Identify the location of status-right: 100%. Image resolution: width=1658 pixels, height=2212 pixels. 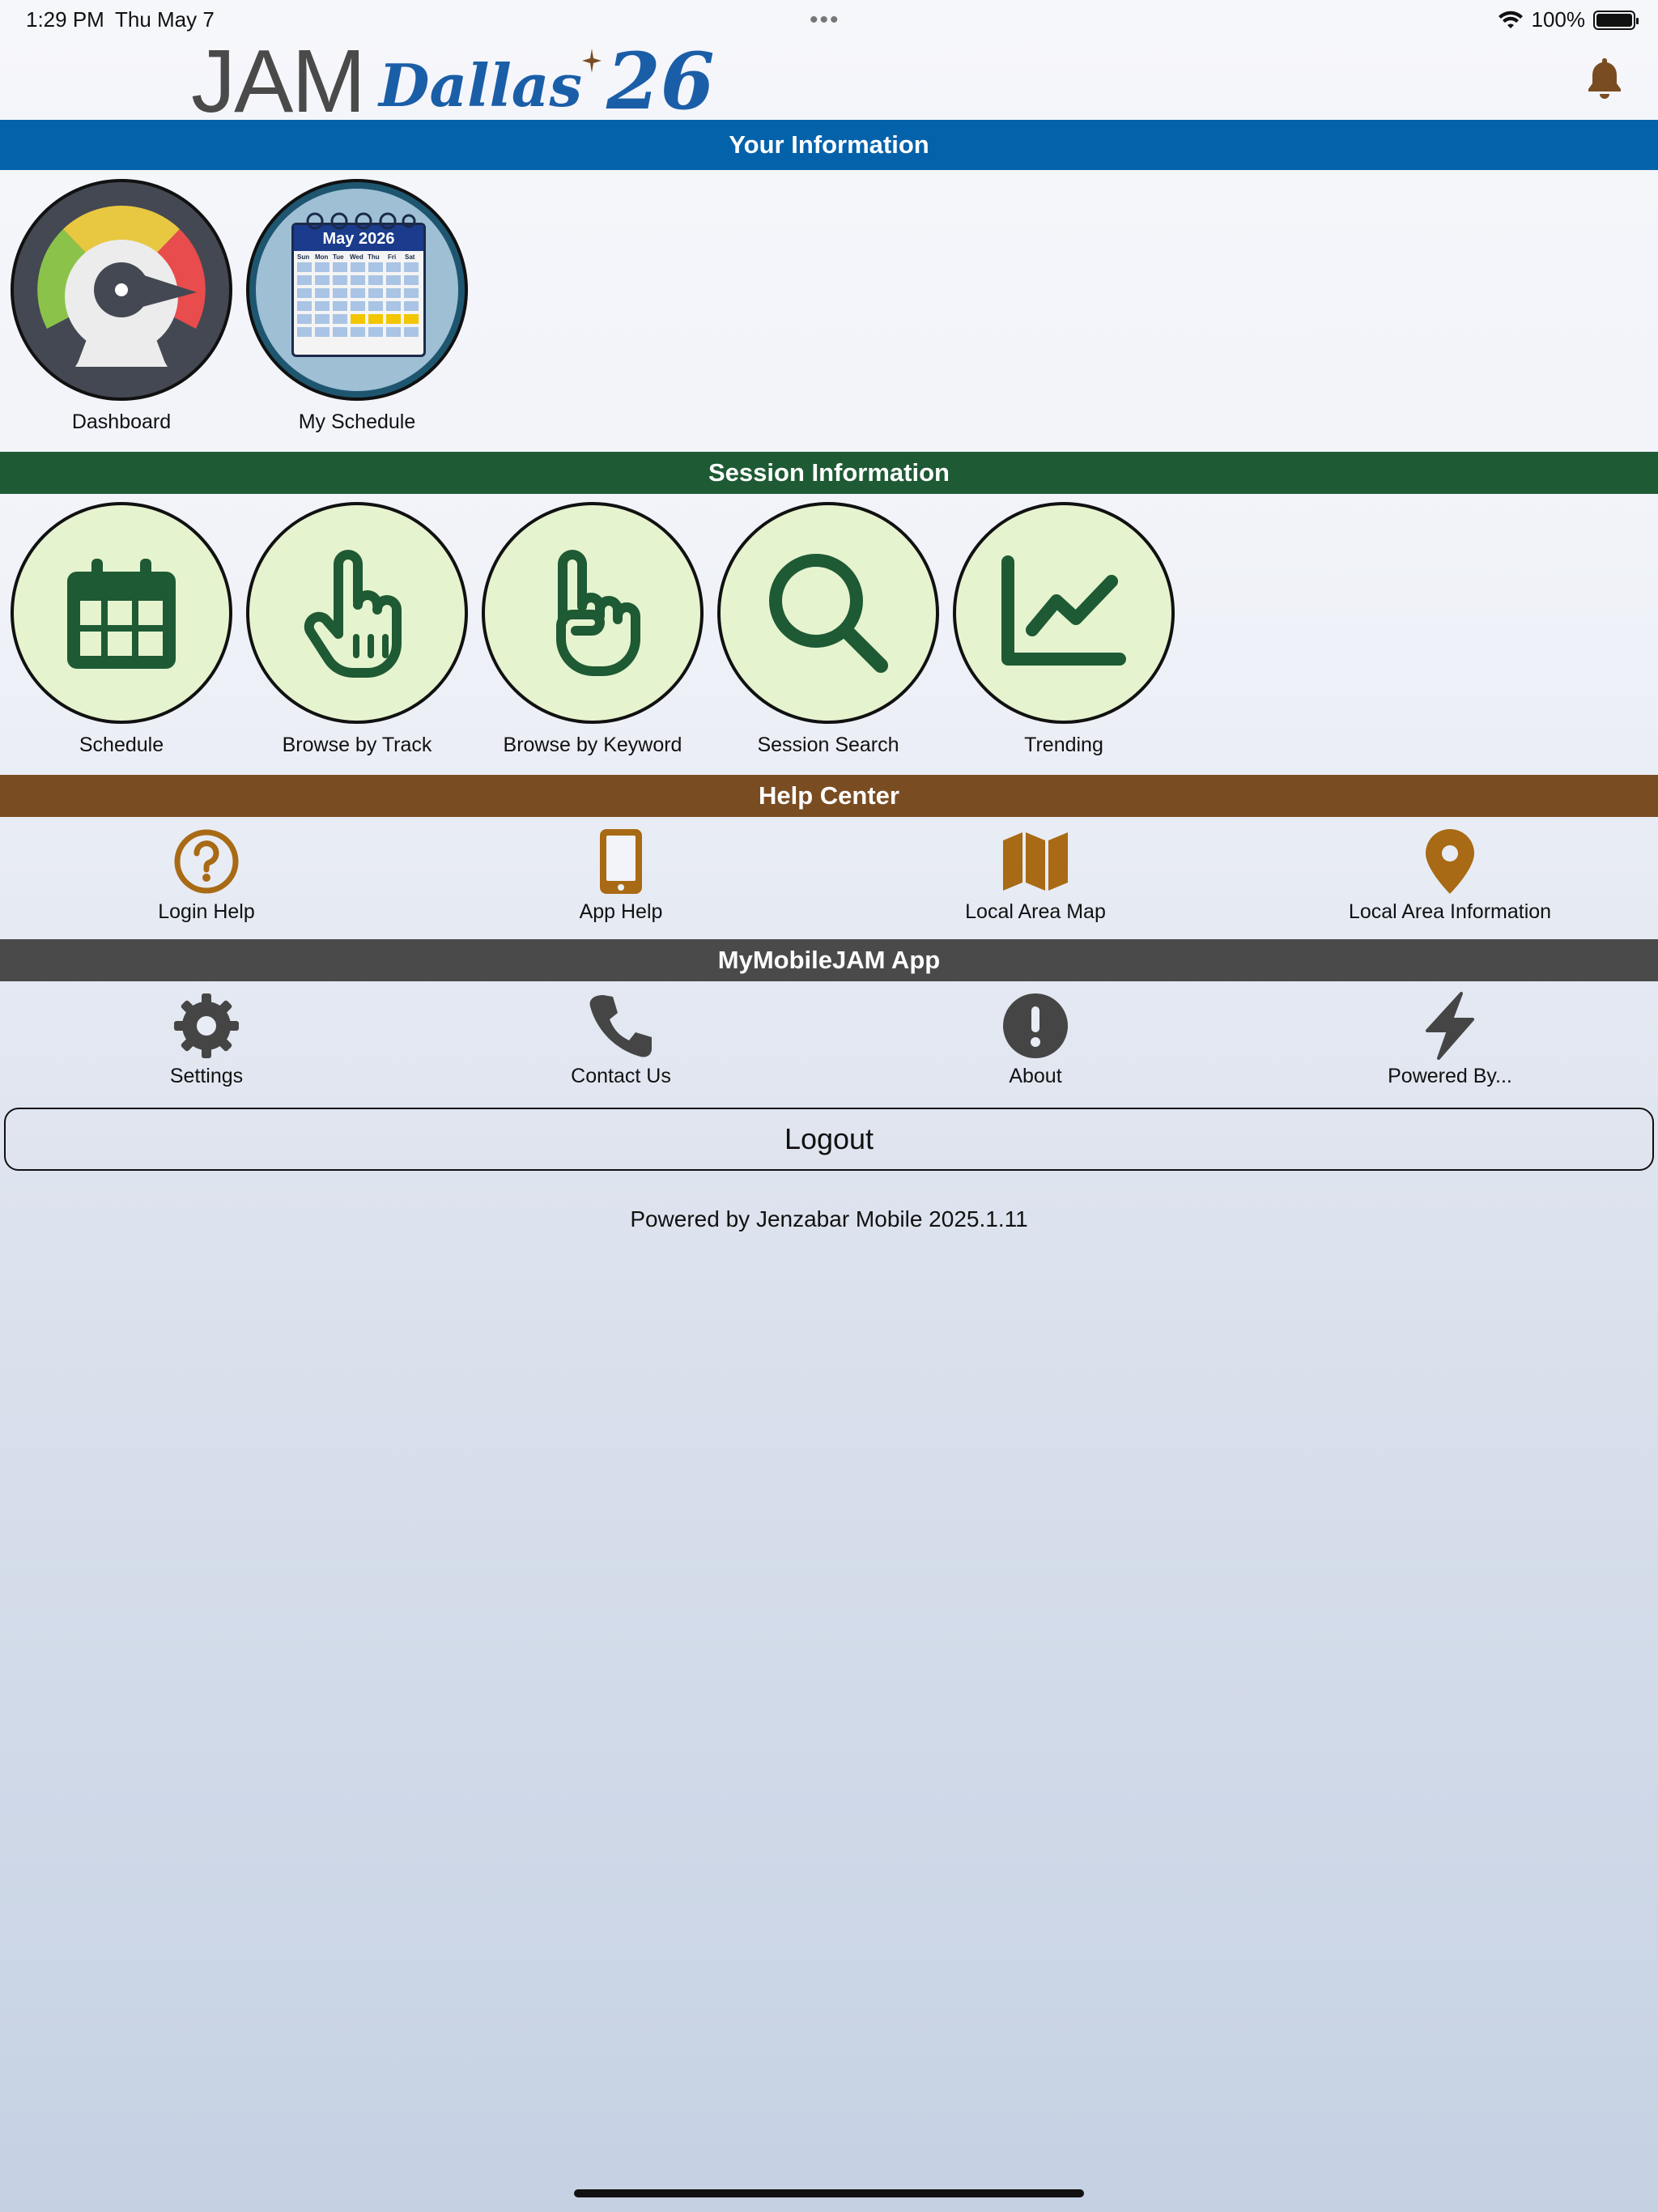
(1568, 19).